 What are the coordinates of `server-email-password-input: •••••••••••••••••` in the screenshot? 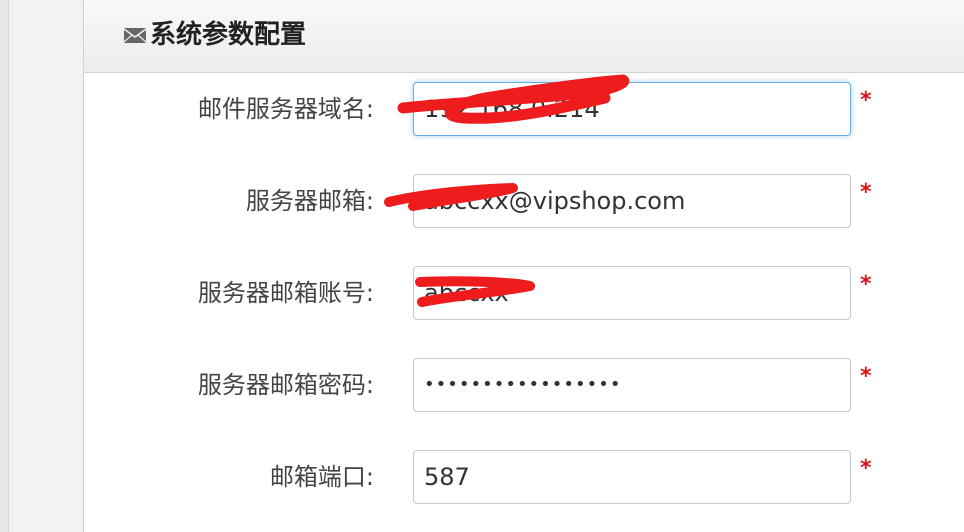 It's located at (632, 385).